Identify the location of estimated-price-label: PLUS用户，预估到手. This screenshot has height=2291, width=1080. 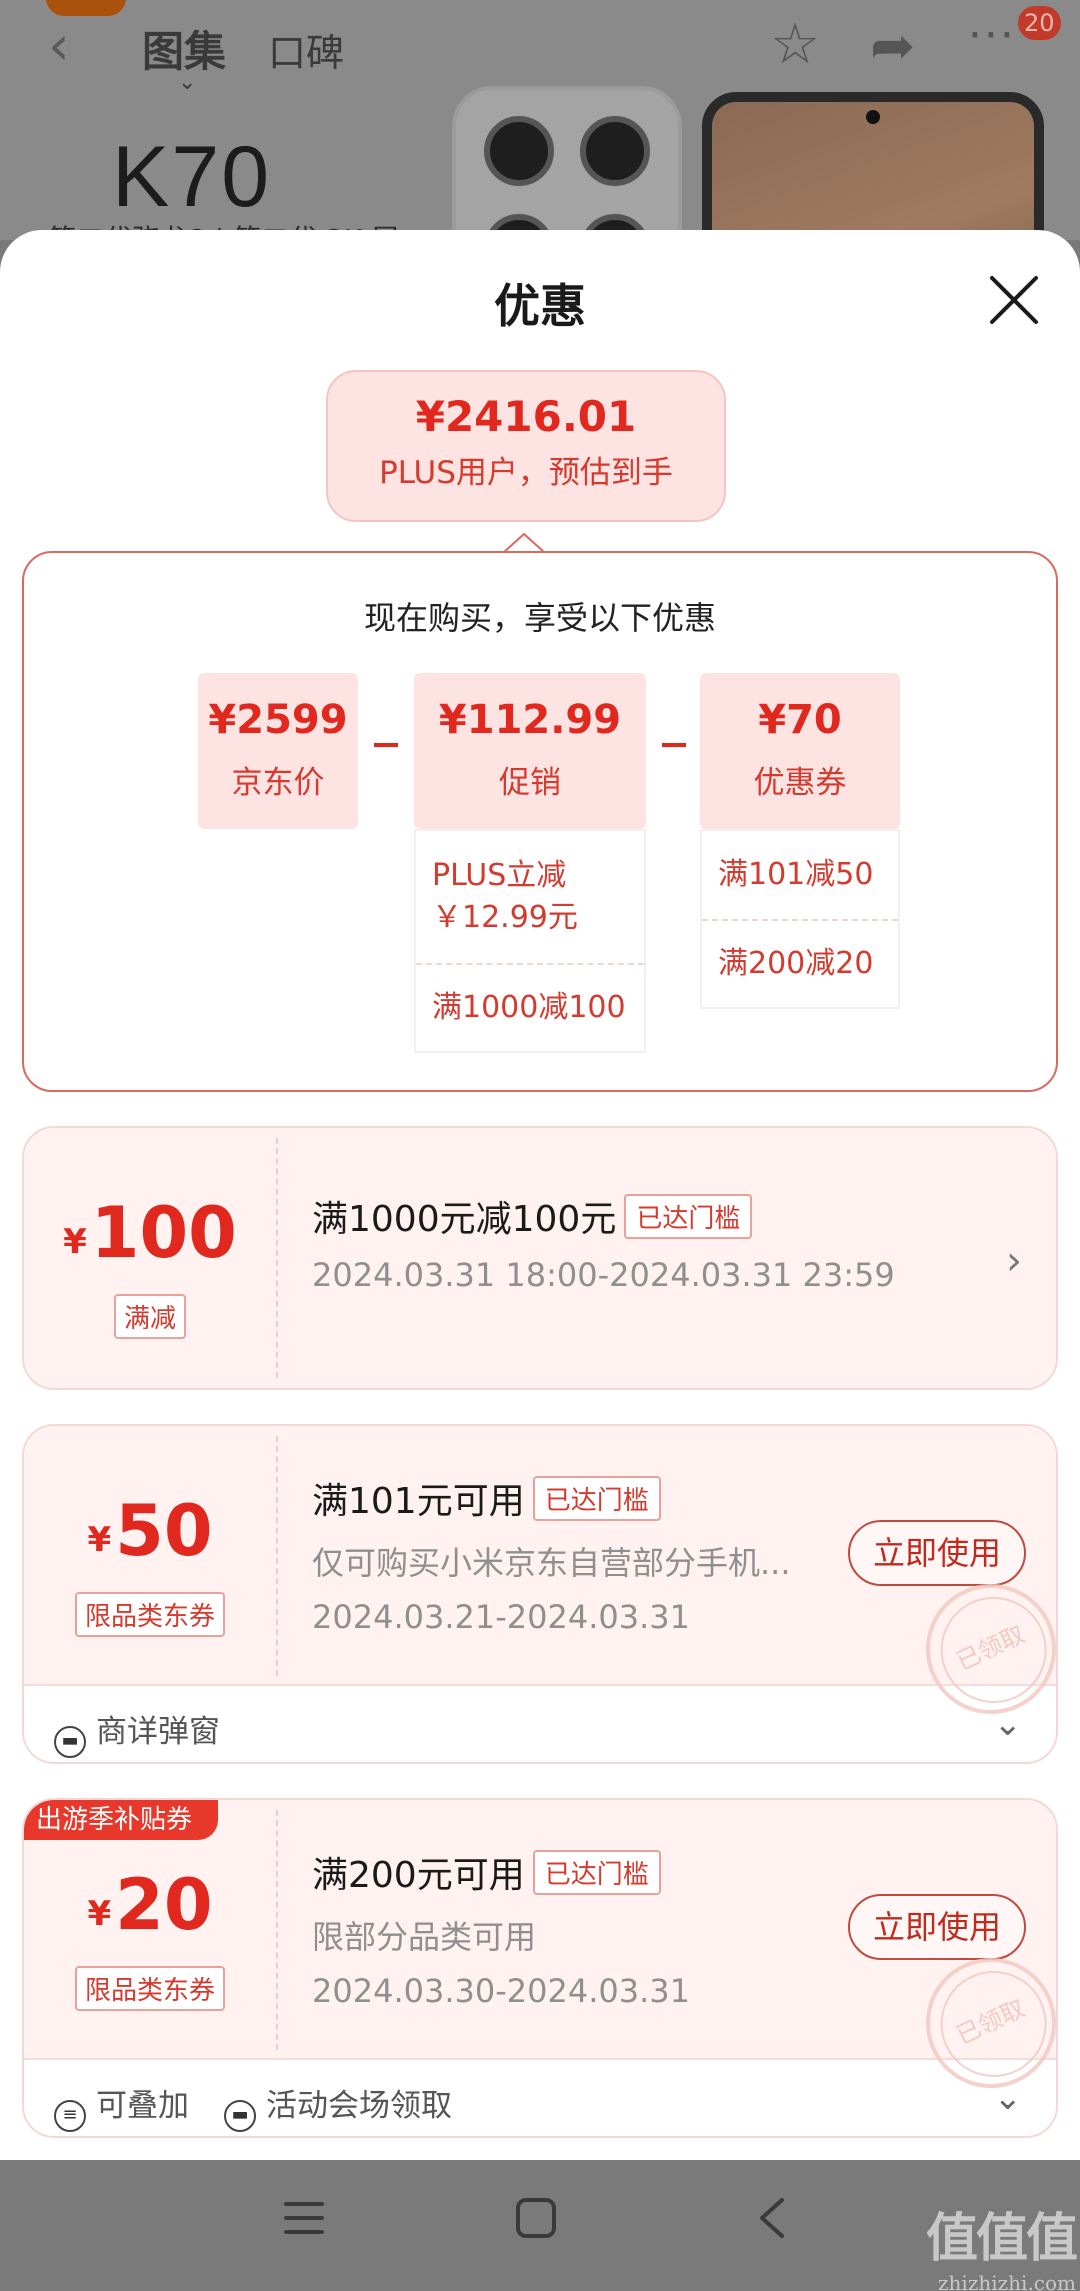
(526, 473).